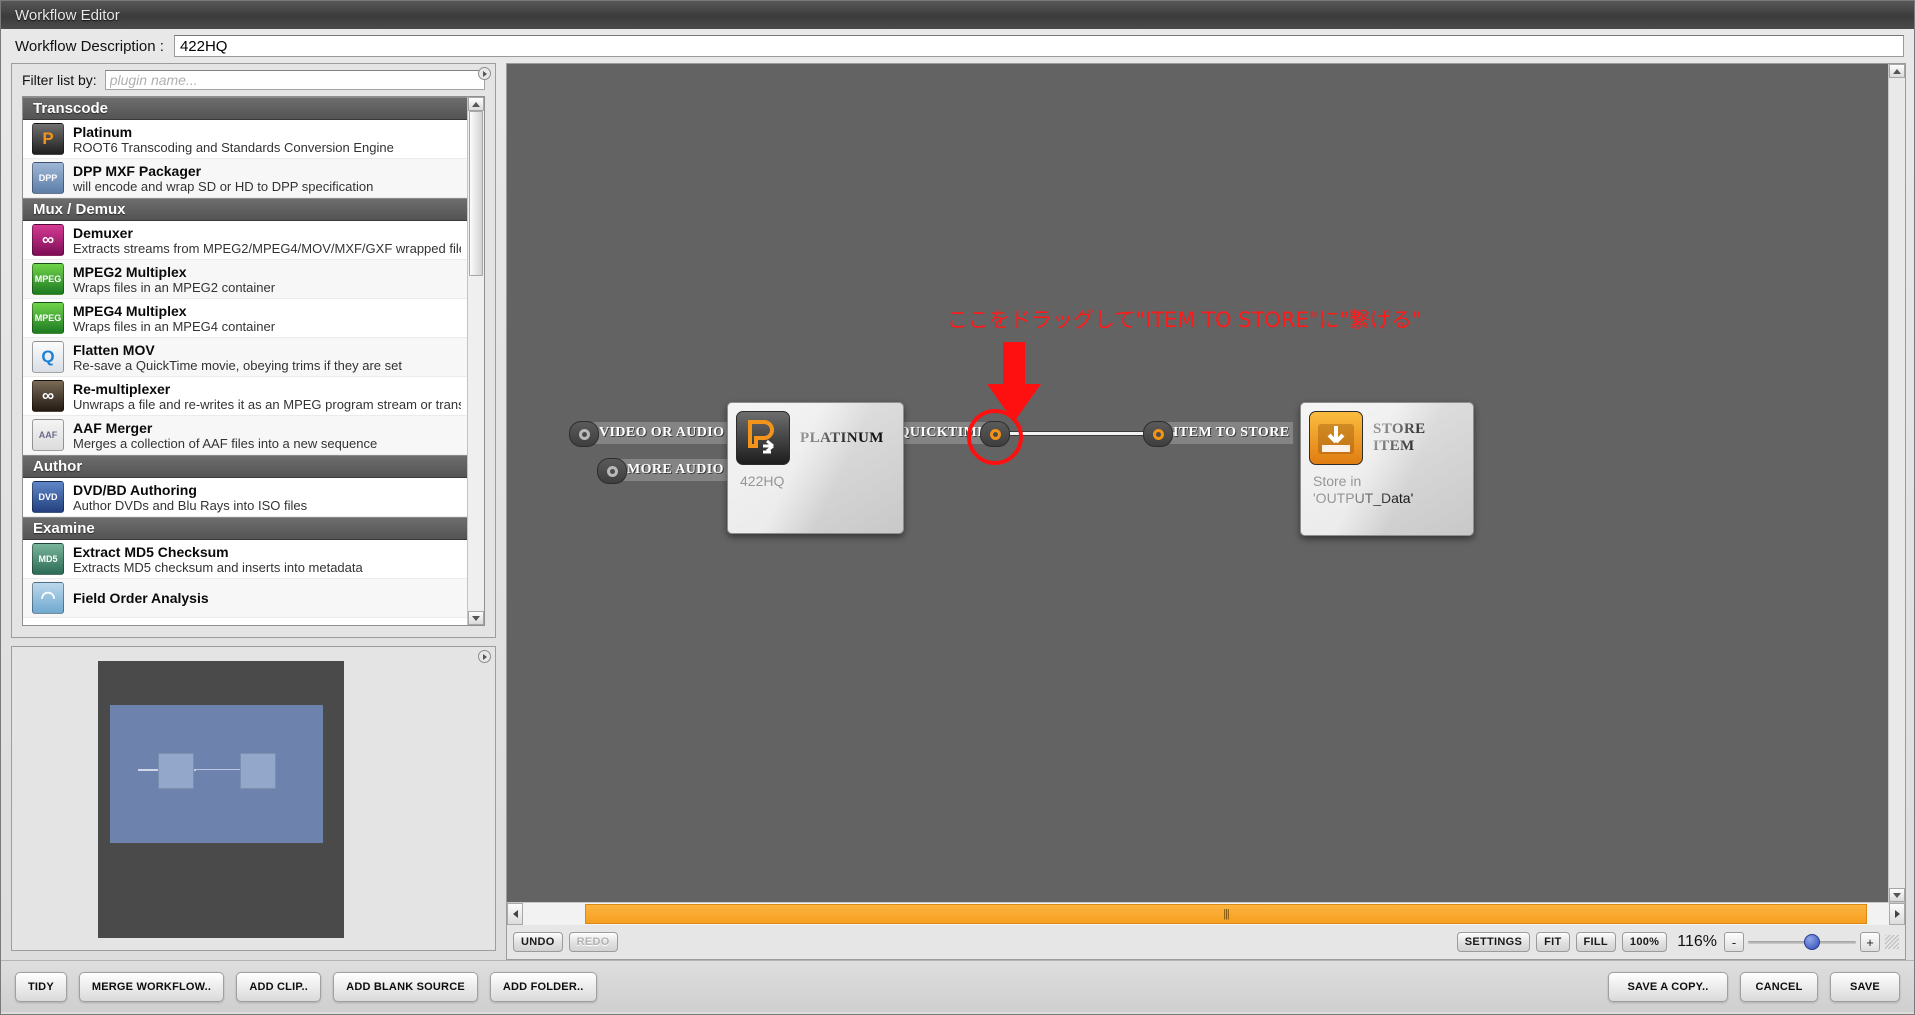  Describe the element at coordinates (41, 986) in the screenshot. I see `tidy-button: TIDY` at that location.